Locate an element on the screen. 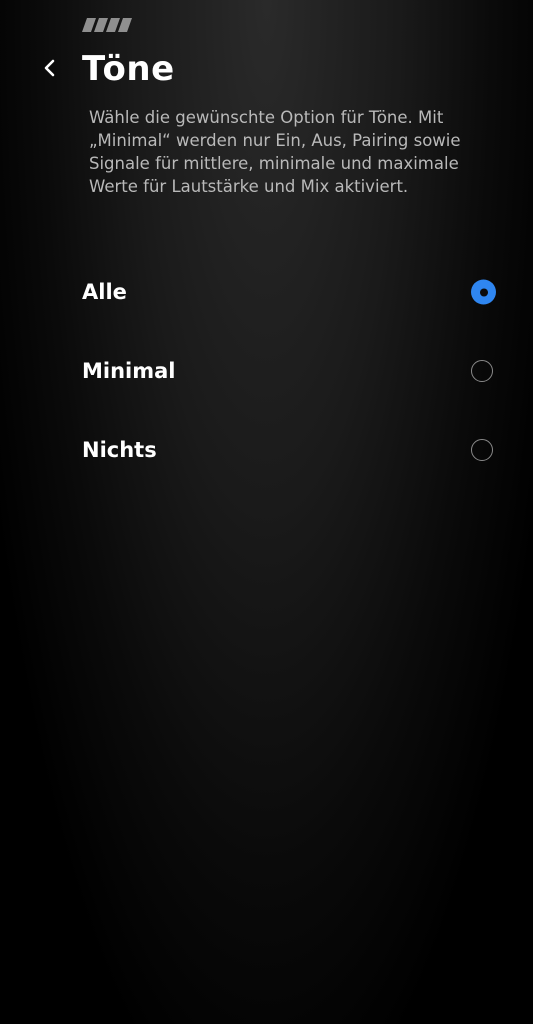 This screenshot has height=1024, width=533. option-nichts: Nichts is located at coordinates (266, 450).